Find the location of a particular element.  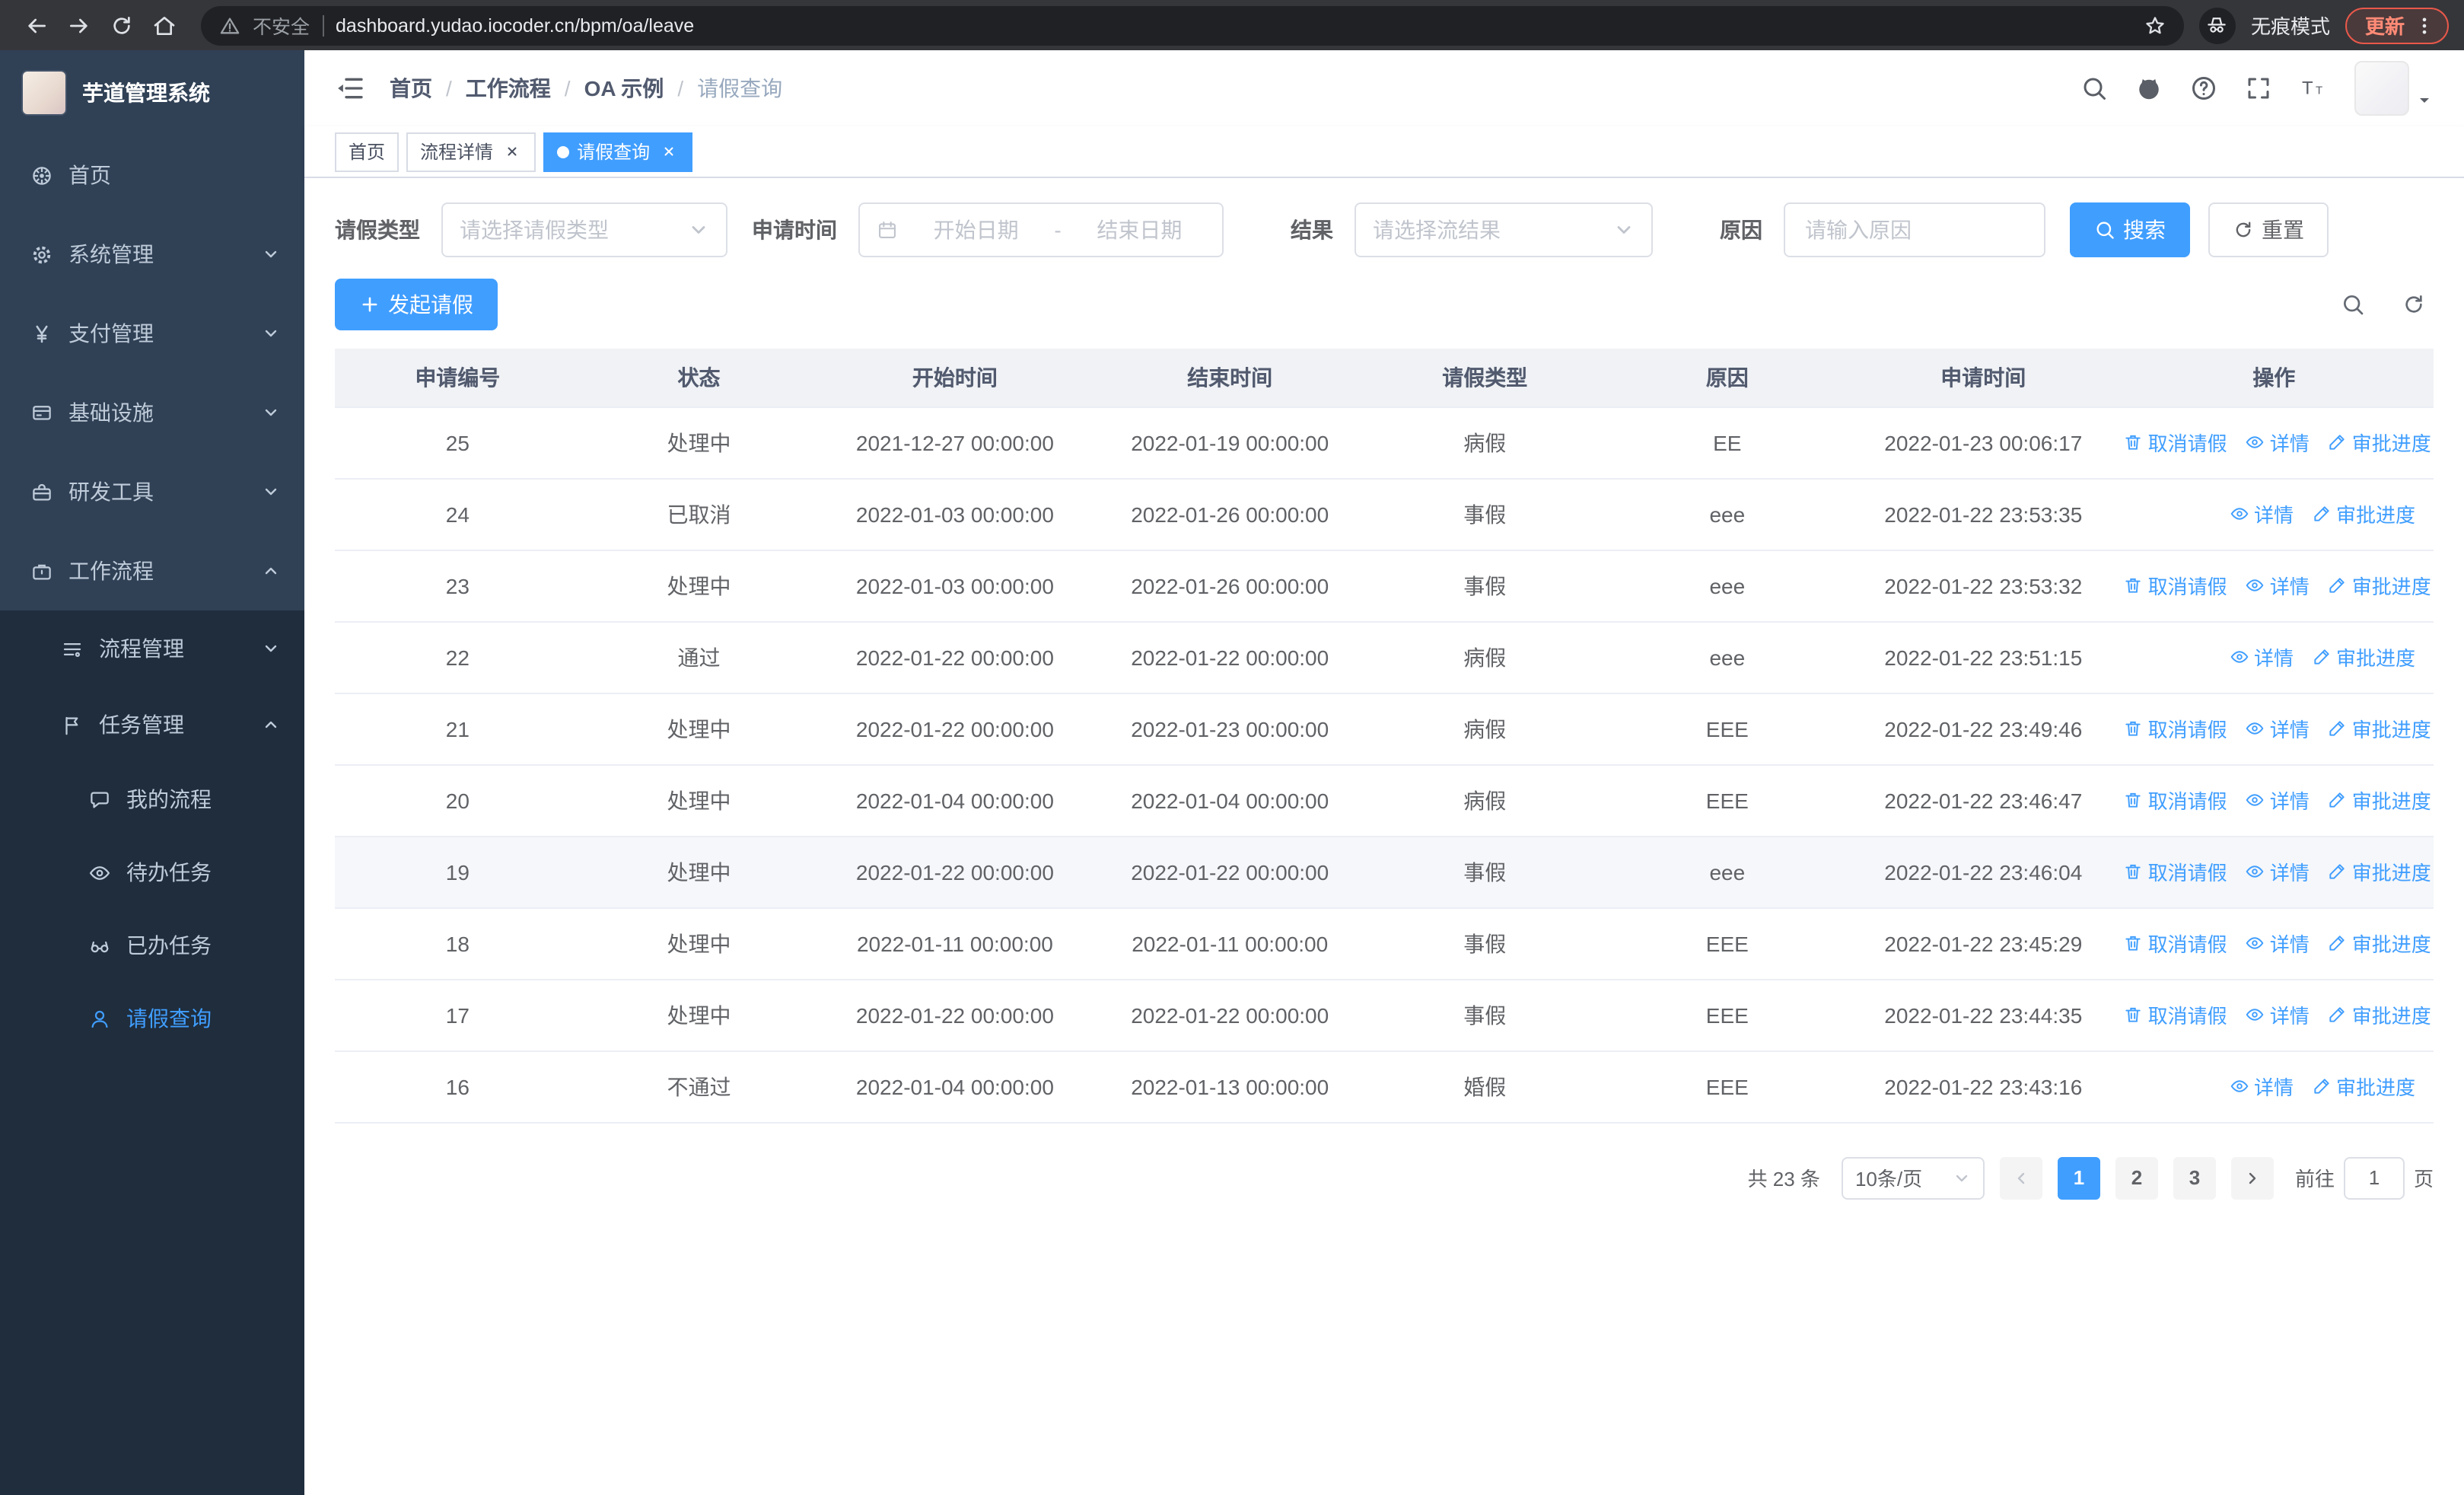

cell-operations: 取消请假 详情 审批进度 is located at coordinates (2274, 944).